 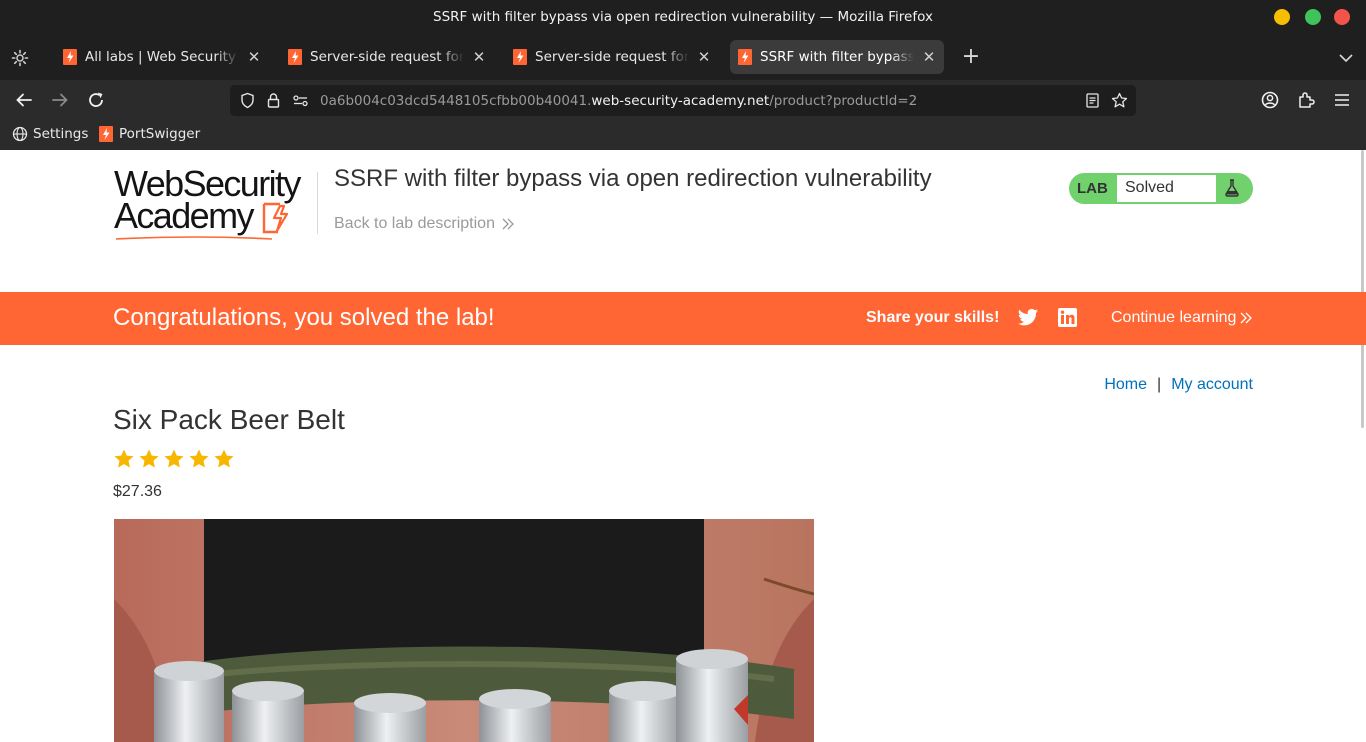 I want to click on account-icon, so click(x=1270, y=100).